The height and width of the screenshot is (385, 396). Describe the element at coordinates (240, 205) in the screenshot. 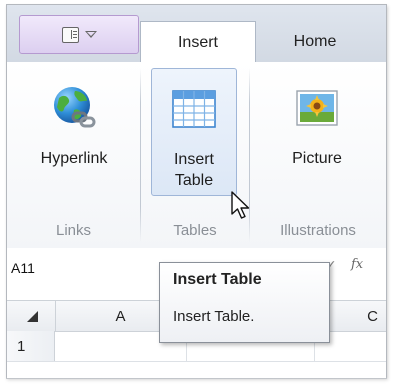

I see `mouse-pointer-icon` at that location.